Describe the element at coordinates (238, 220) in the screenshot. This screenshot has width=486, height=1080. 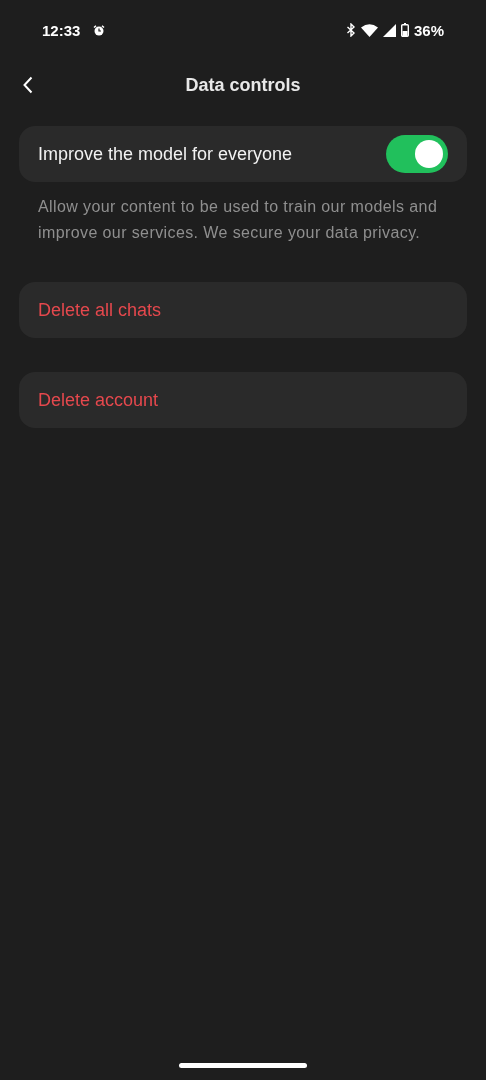
I see `setting-description: Allow your content to be used to train our models and improve our services. We secure your data privacy.` at that location.